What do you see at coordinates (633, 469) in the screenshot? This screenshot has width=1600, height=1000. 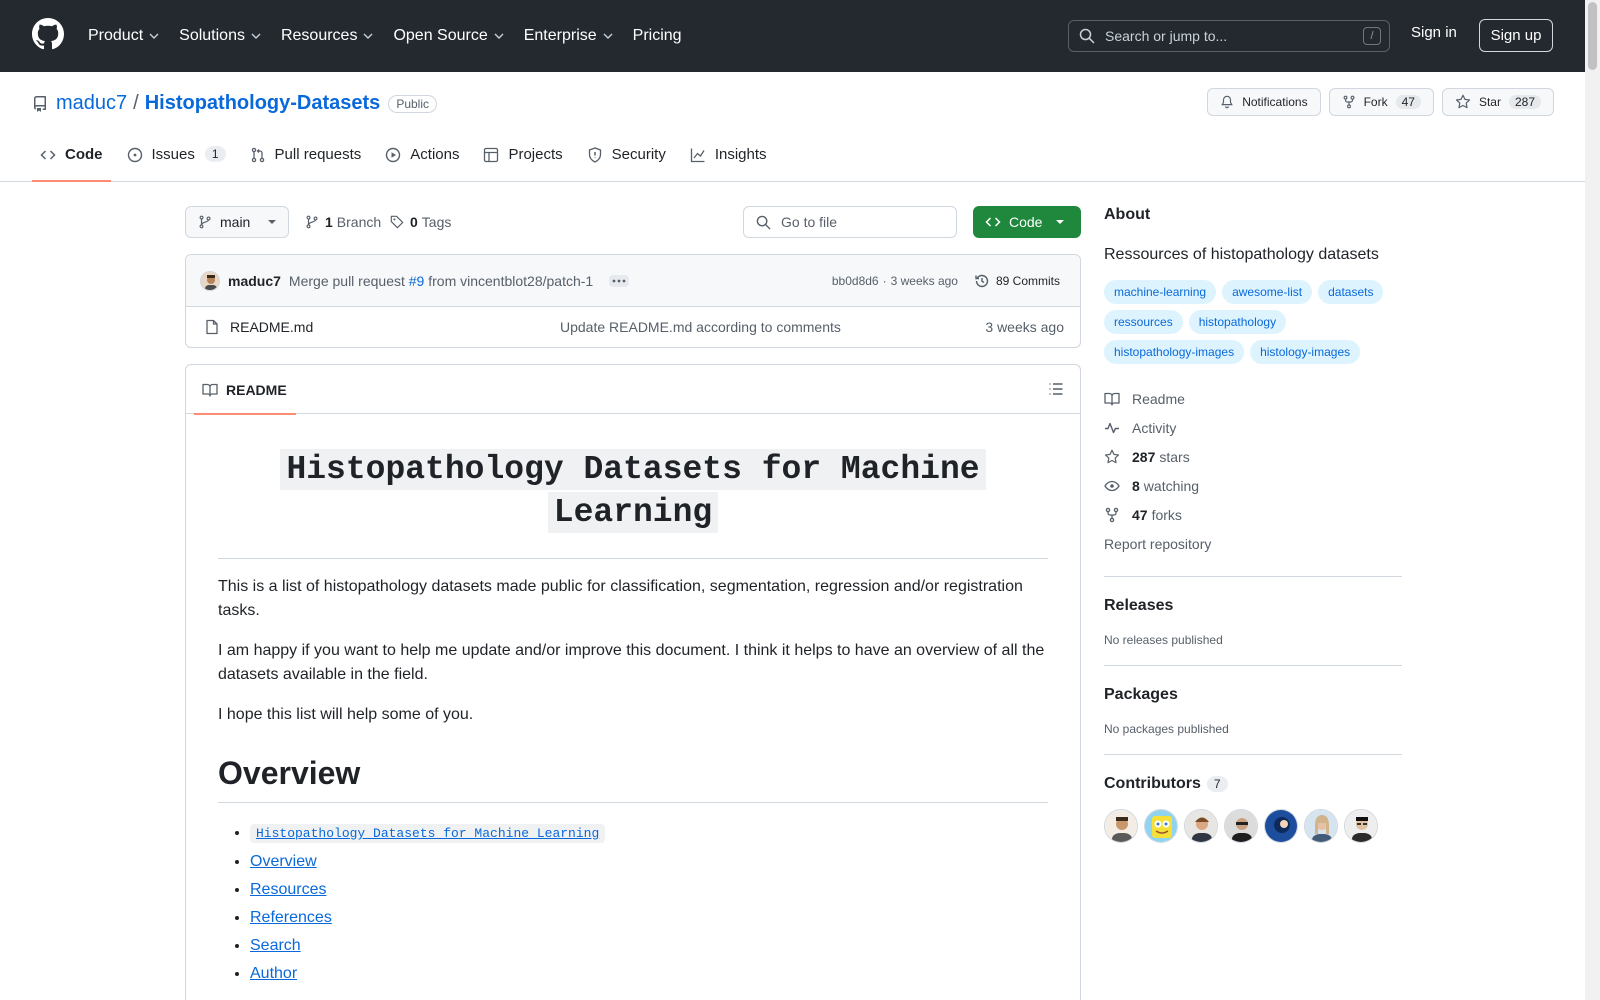 I see `readme-title-line1: Histopathology Datasets for Machine` at bounding box center [633, 469].